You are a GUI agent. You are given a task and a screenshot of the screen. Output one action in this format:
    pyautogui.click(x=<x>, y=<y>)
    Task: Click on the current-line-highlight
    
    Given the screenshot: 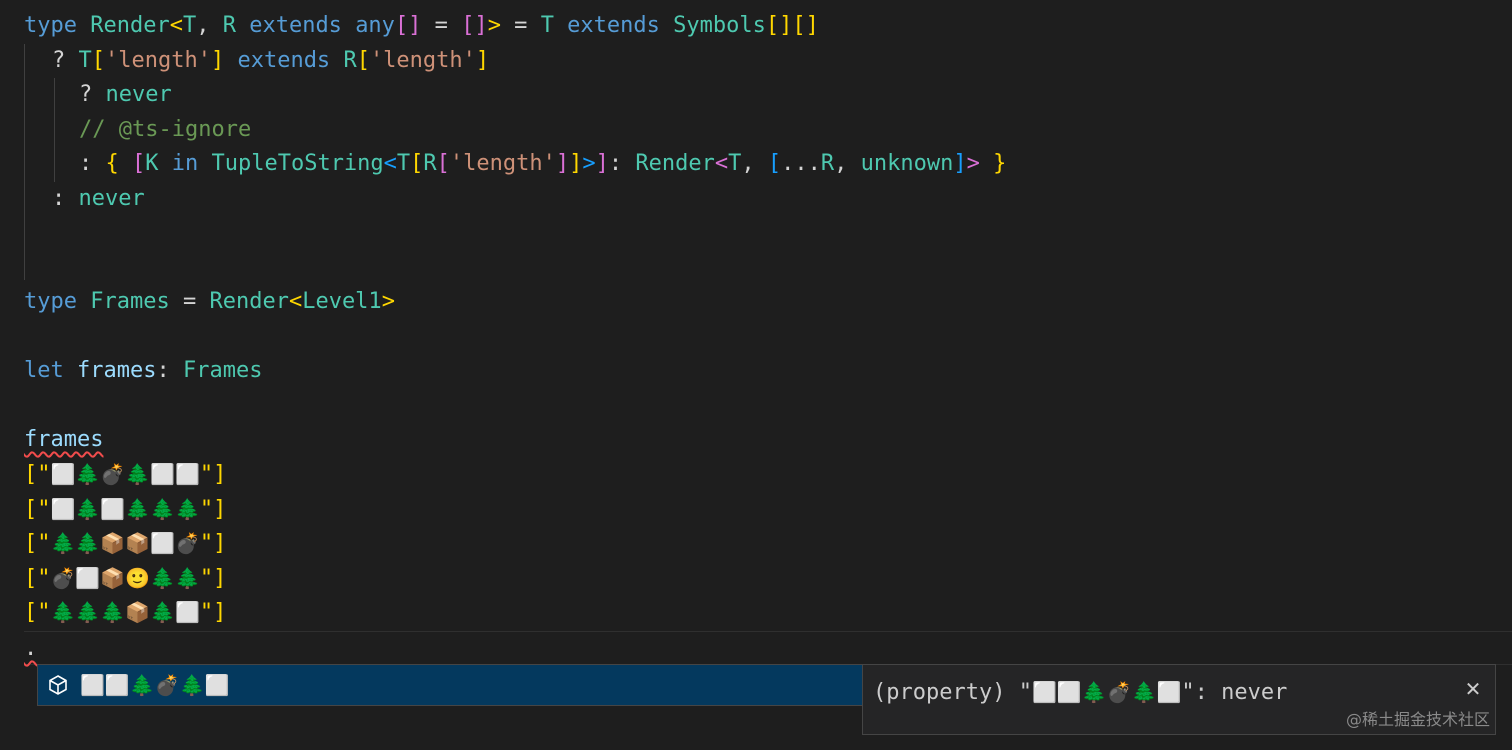 What is the action you would take?
    pyautogui.click(x=768, y=648)
    